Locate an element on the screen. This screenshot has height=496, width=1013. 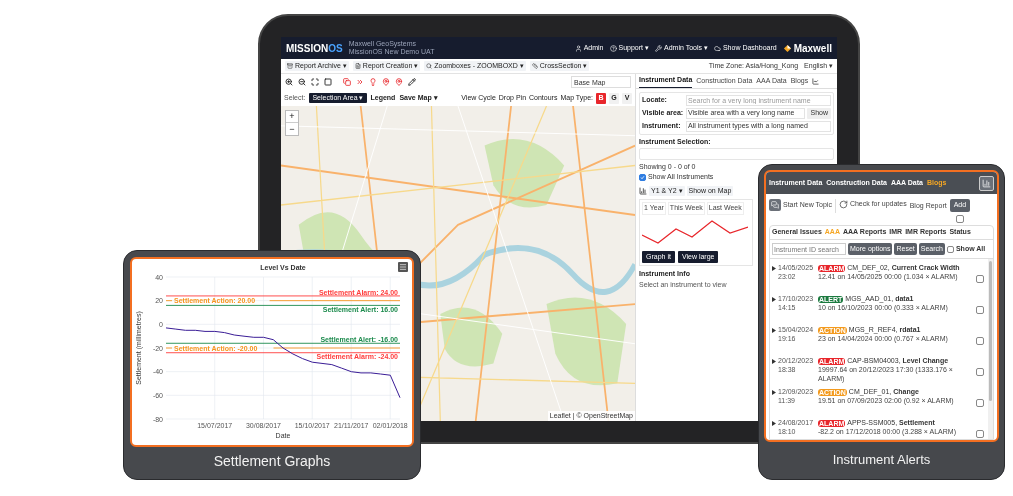
app-logo: MISSIONOS is located at coordinates (314, 48).